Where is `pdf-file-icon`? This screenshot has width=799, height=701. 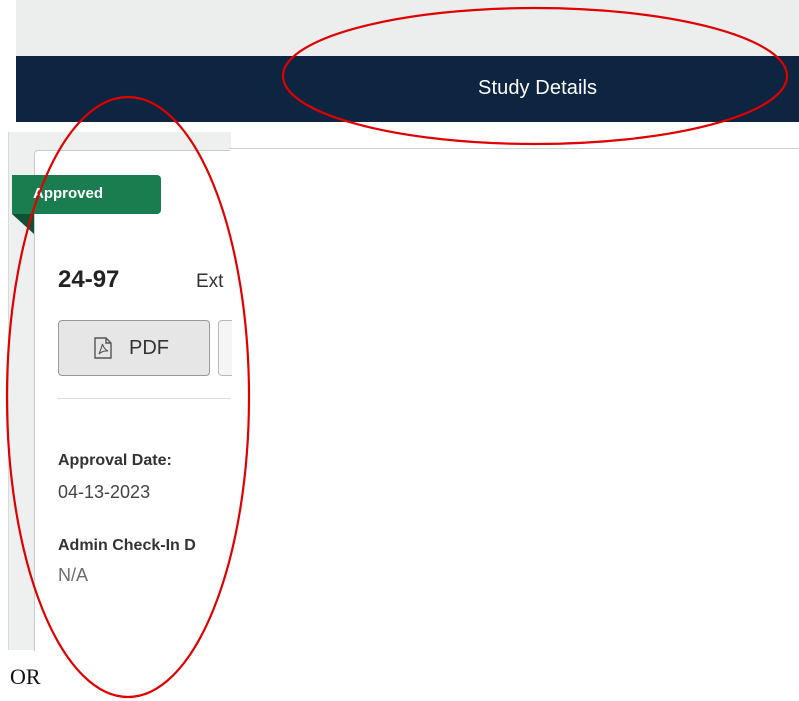 pdf-file-icon is located at coordinates (103, 348).